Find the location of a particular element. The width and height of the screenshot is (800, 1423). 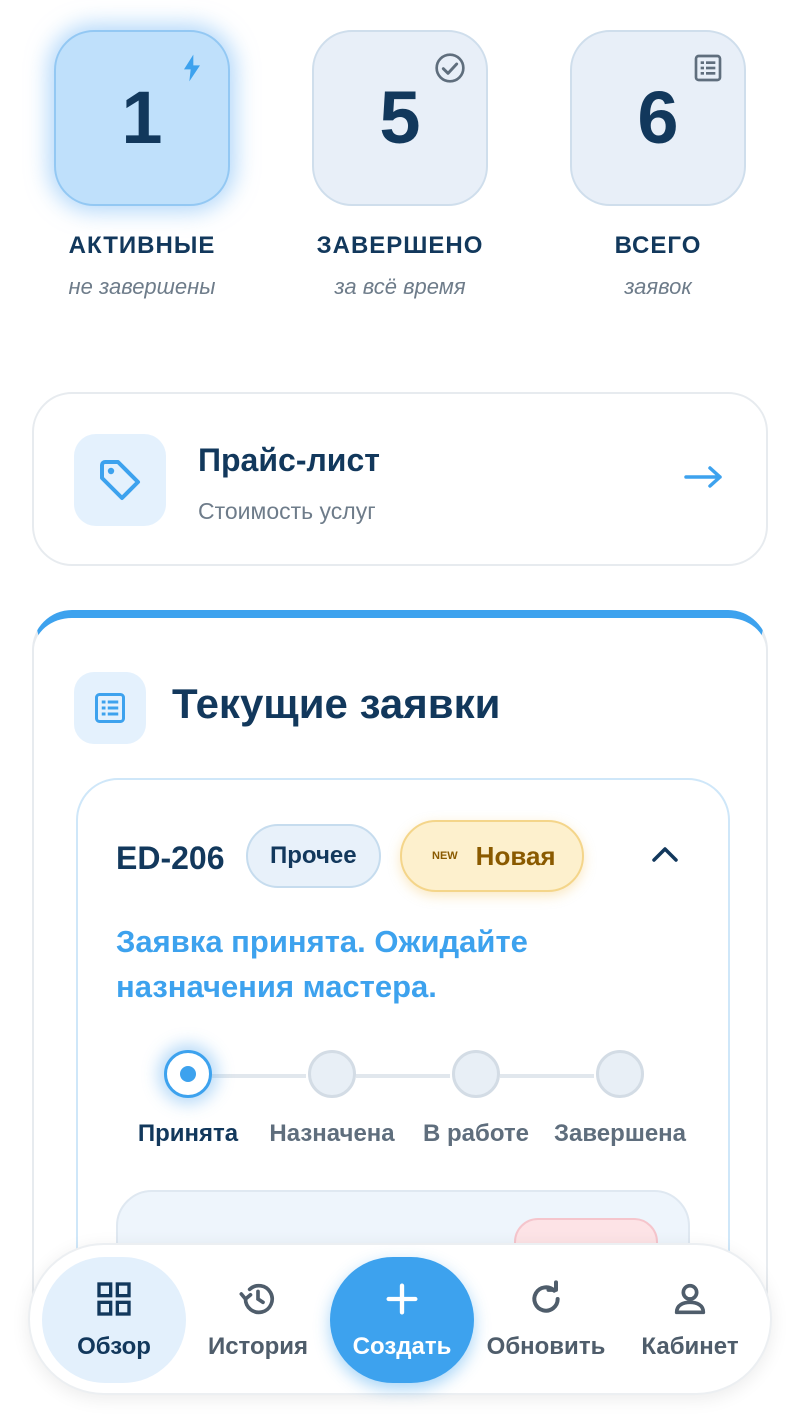

arrow-right-icon is located at coordinates (704, 477).